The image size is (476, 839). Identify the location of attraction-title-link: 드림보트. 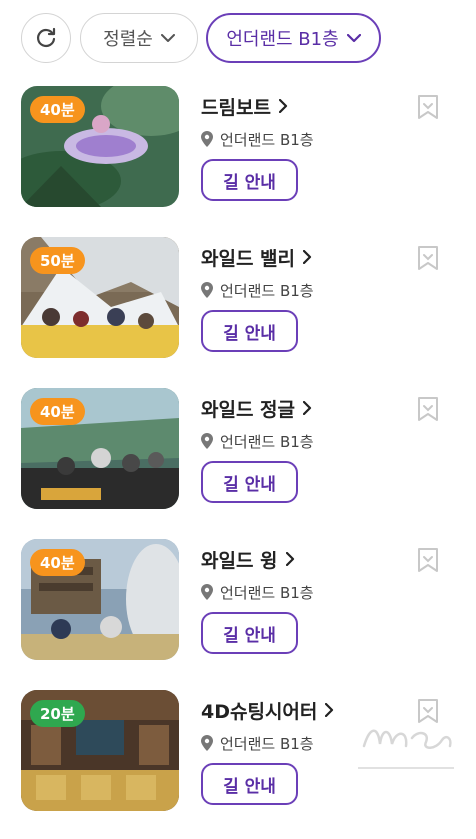
(244, 106).